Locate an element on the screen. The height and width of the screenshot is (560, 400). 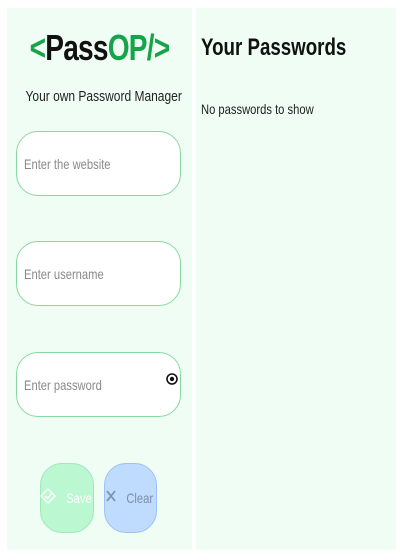
password-field is located at coordinates (98, 384).